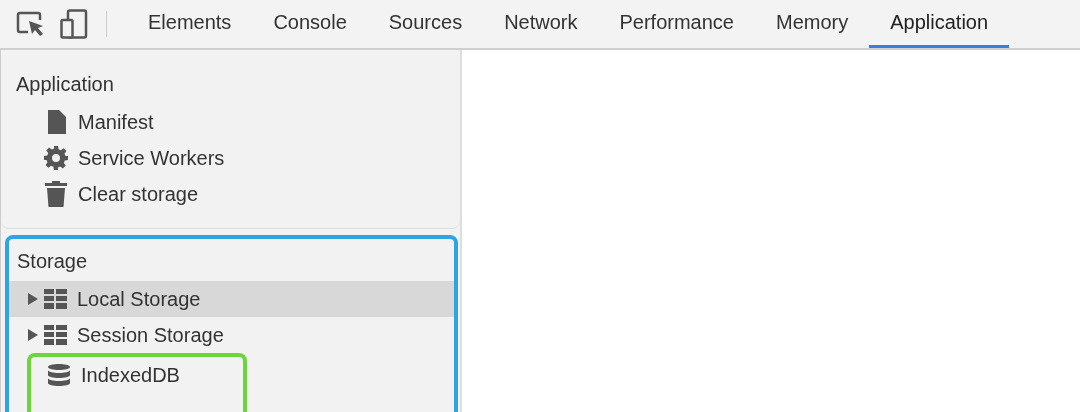 This screenshot has height=412, width=1080. Describe the element at coordinates (230, 122) in the screenshot. I see `tree-item: Manifest` at that location.